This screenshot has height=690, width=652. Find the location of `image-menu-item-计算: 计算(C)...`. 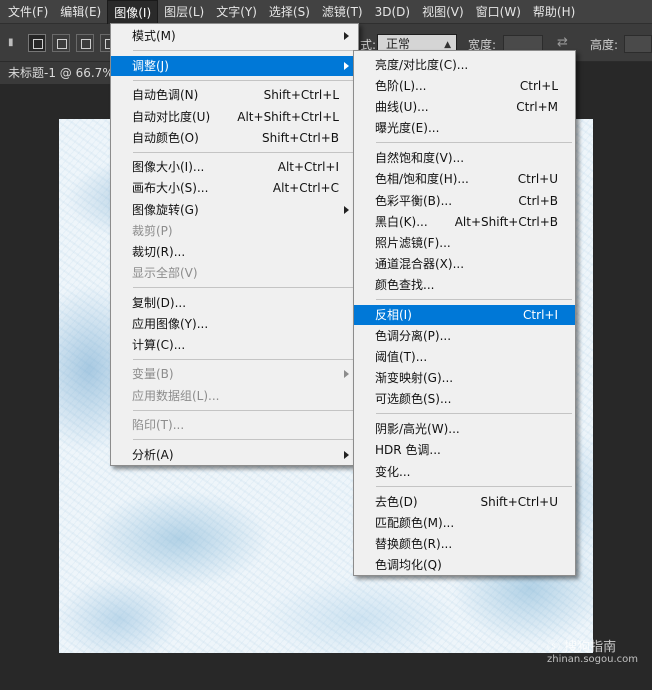

image-menu-item-计算: 计算(C)... is located at coordinates (234, 345).